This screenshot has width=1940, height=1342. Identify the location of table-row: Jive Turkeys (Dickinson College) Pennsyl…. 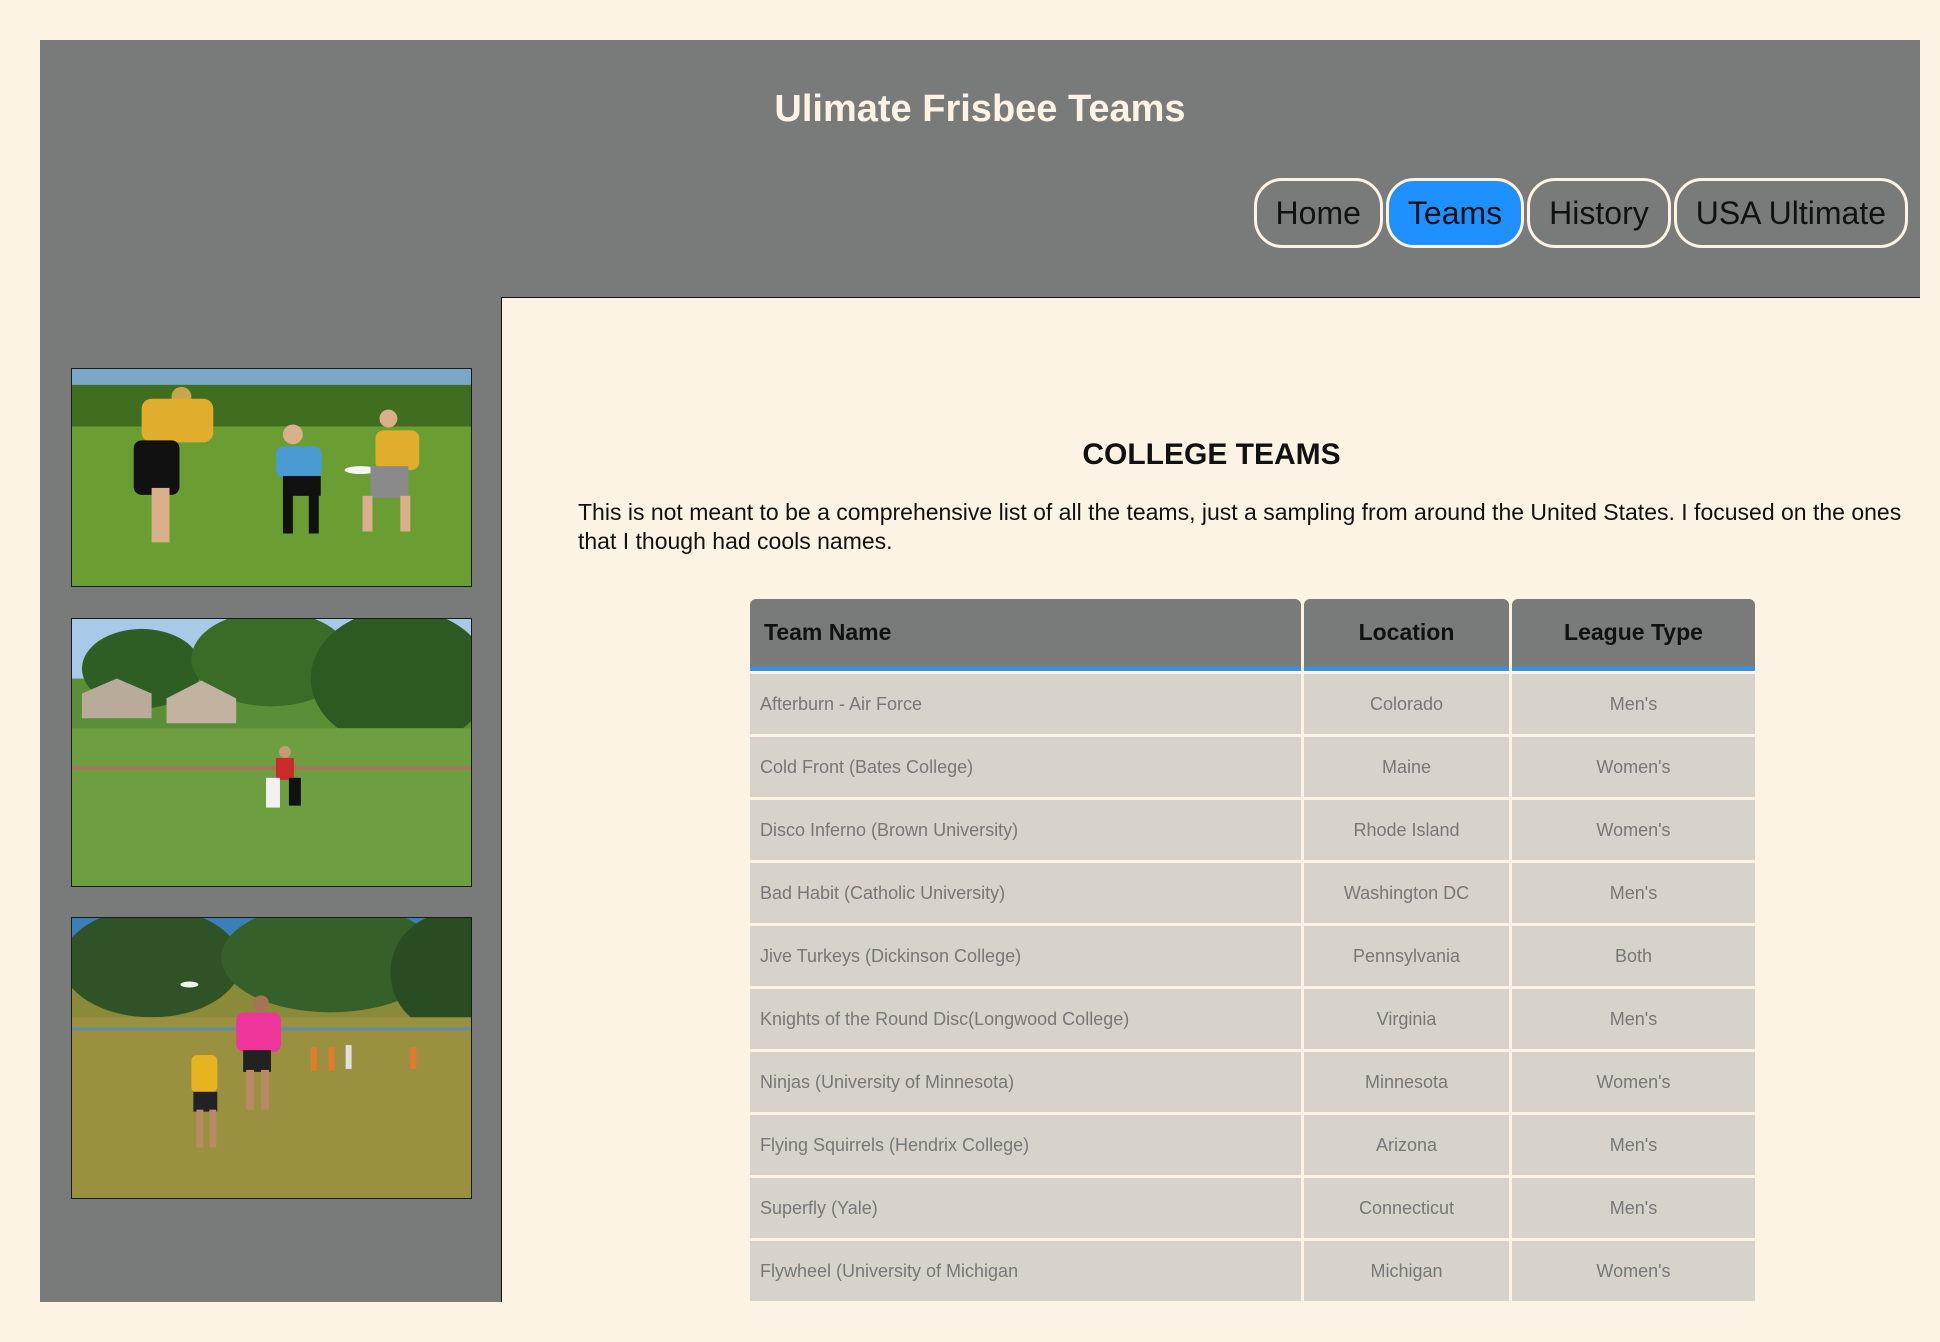
(1252, 956).